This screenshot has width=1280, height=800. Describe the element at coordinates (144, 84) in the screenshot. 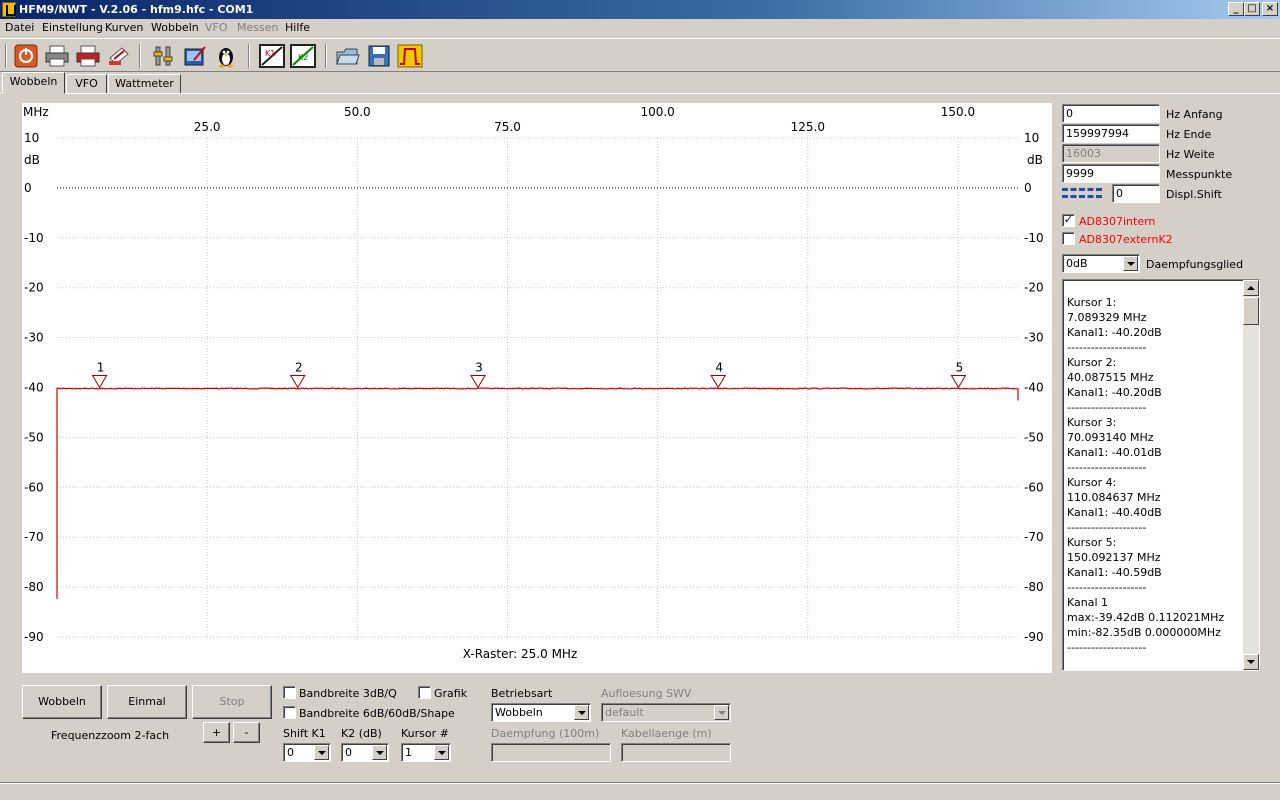

I see `tab-wattmeter: Wattmeter` at that location.